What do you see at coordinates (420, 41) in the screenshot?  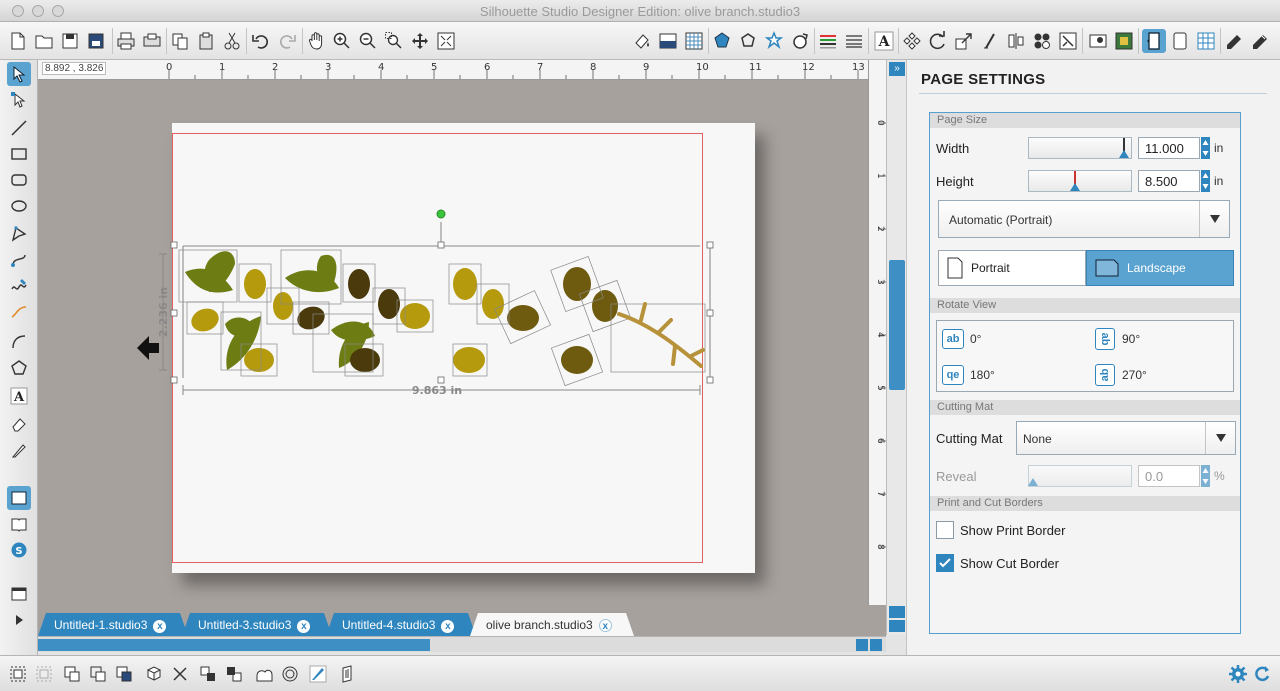 I see `move-view-icon` at bounding box center [420, 41].